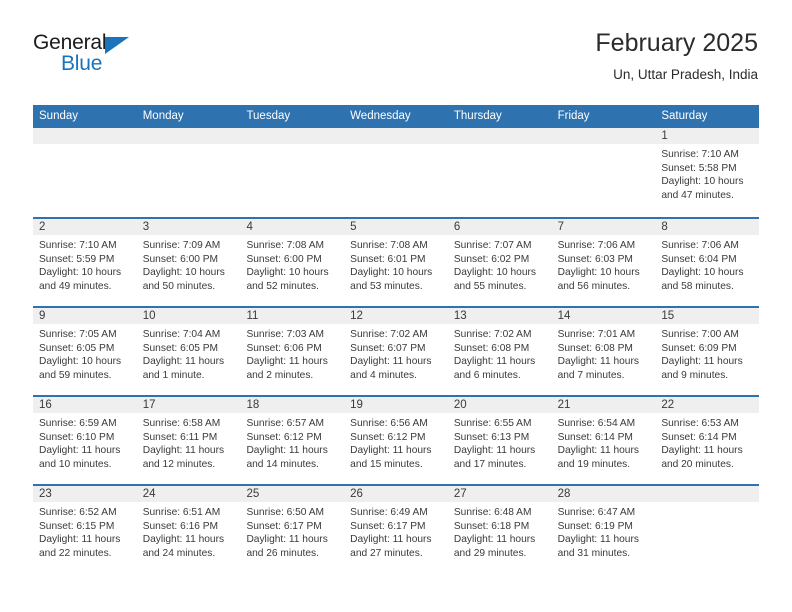 The height and width of the screenshot is (612, 792). Describe the element at coordinates (598, 368) in the screenshot. I see `daylight-text: Daylight: 11 hours and 7 minutes.` at that location.